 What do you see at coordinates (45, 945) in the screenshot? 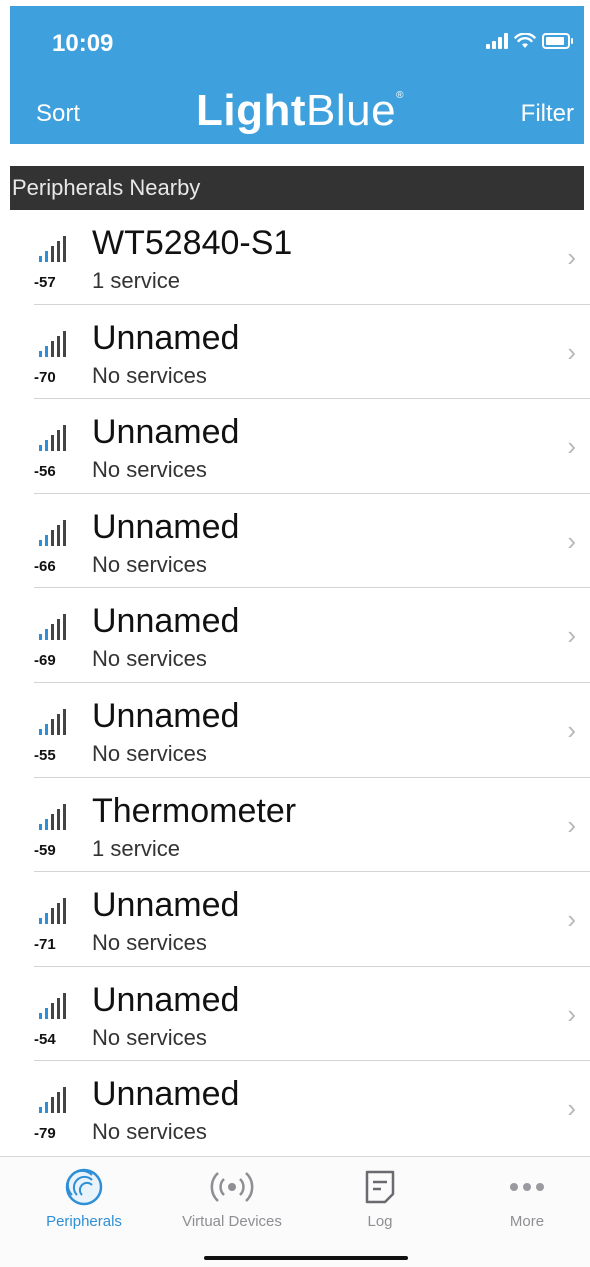
I see `rssi-value: -71` at bounding box center [45, 945].